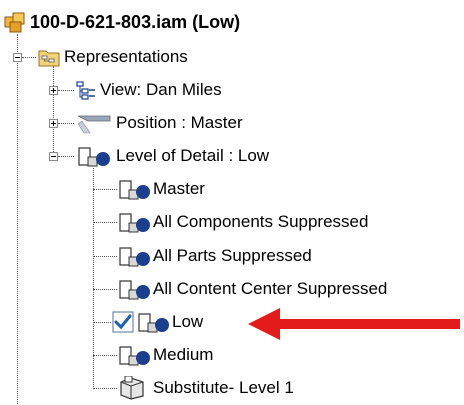 Image resolution: width=464 pixels, height=405 pixels. What do you see at coordinates (29, 57) in the screenshot?
I see `tree-line-representations` at bounding box center [29, 57].